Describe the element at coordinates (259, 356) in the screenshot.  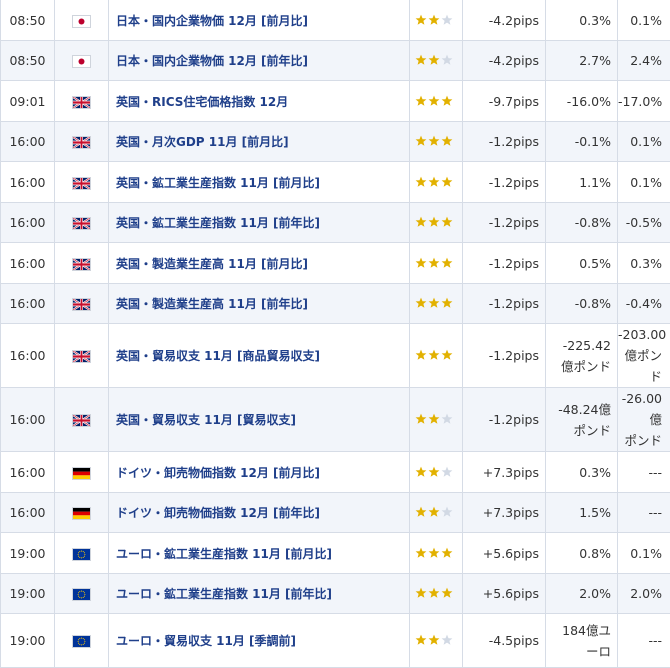
I see `event-name-cell: 英国・貿易収支 11月 [商品貿易収支]` at that location.